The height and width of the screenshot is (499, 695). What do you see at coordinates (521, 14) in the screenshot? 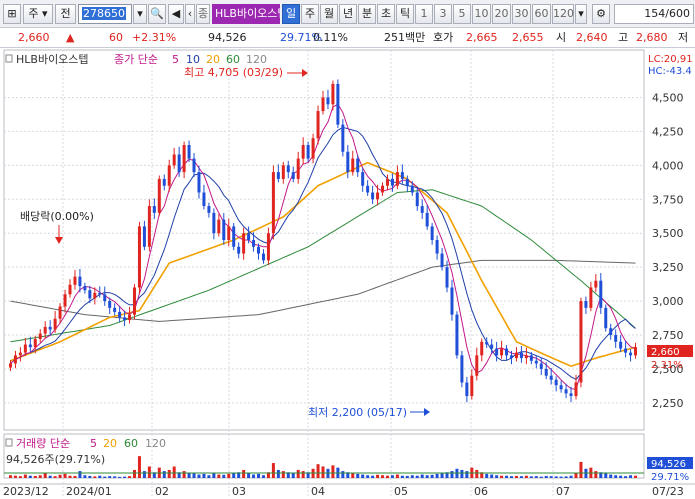
I see `interval-button-30: 30` at bounding box center [521, 14].